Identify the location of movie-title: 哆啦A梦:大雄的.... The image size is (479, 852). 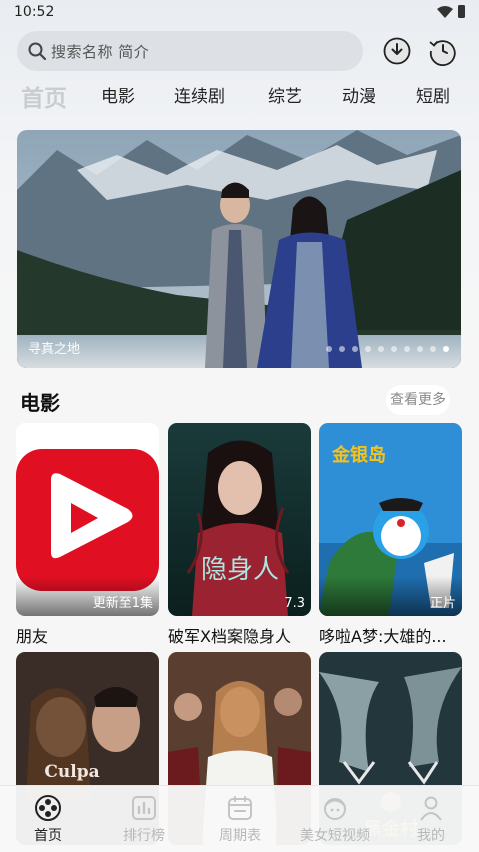
(383, 636).